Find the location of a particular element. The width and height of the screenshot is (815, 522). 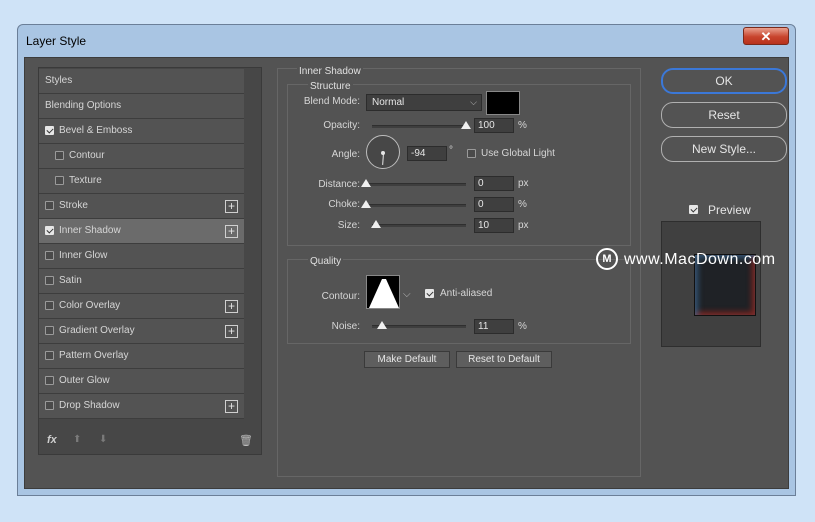

size-slider-thumb is located at coordinates (375, 224).